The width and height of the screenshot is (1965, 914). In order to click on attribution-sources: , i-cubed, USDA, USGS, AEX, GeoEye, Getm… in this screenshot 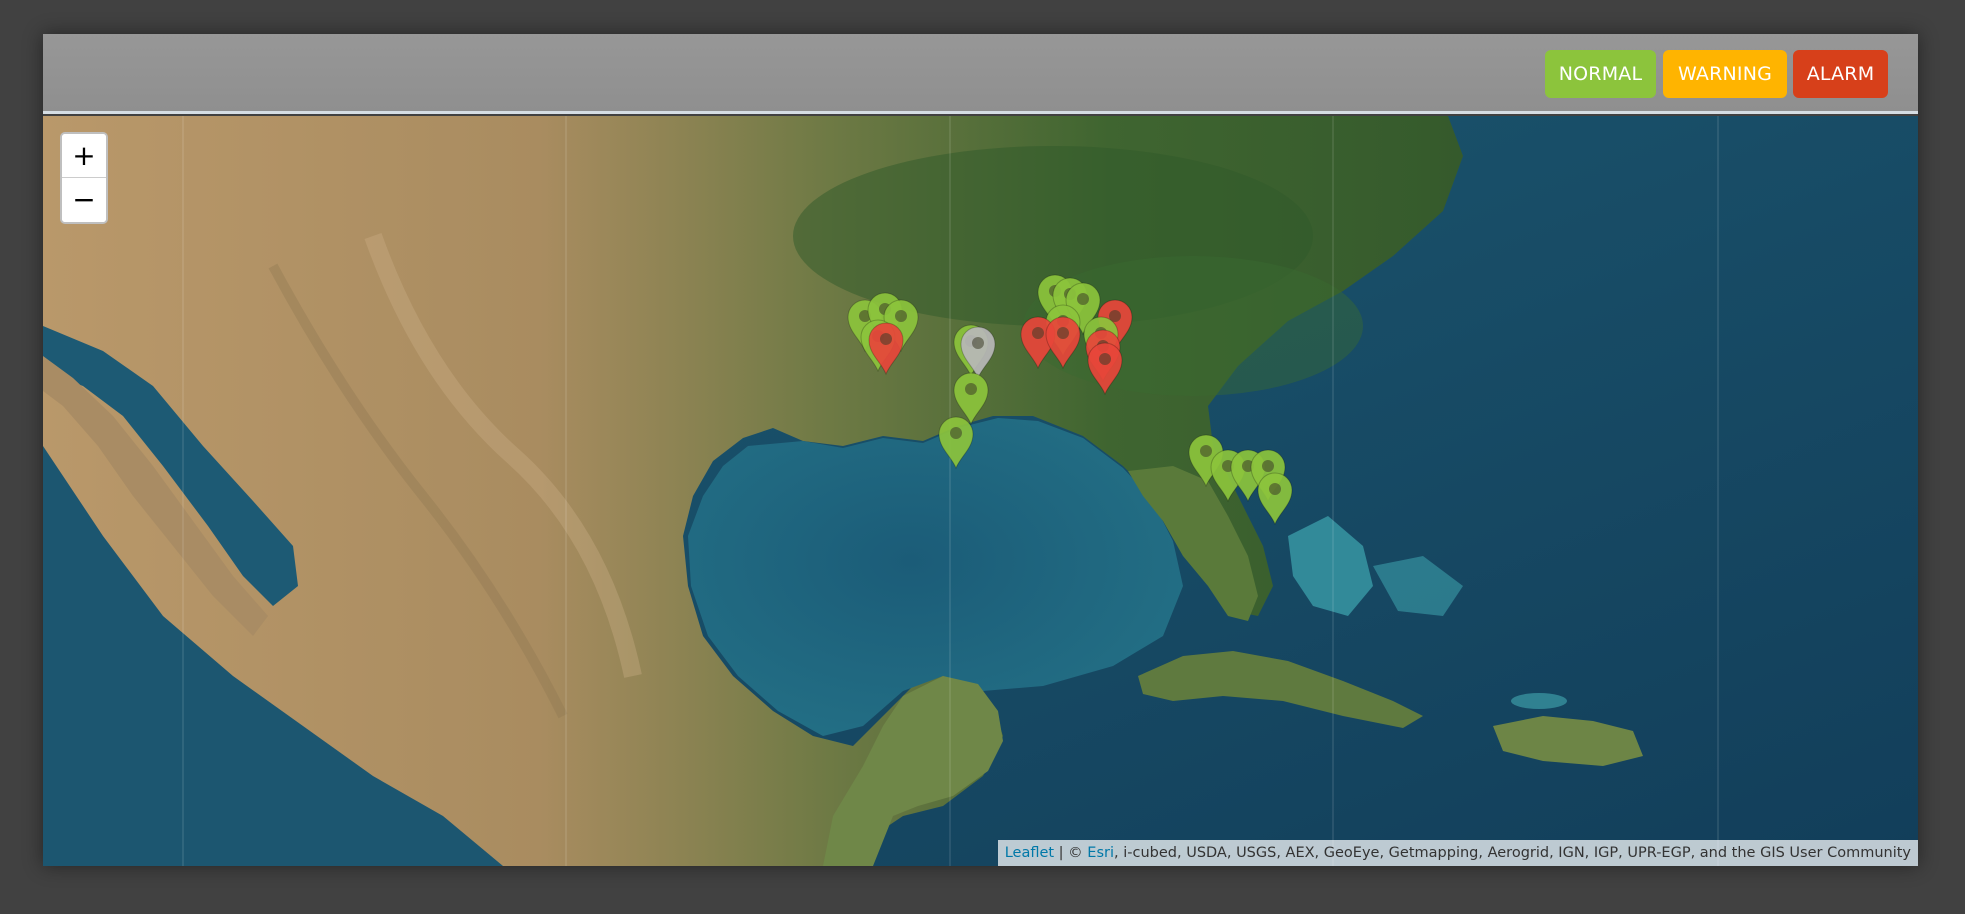, I will do `click(1512, 853)`.